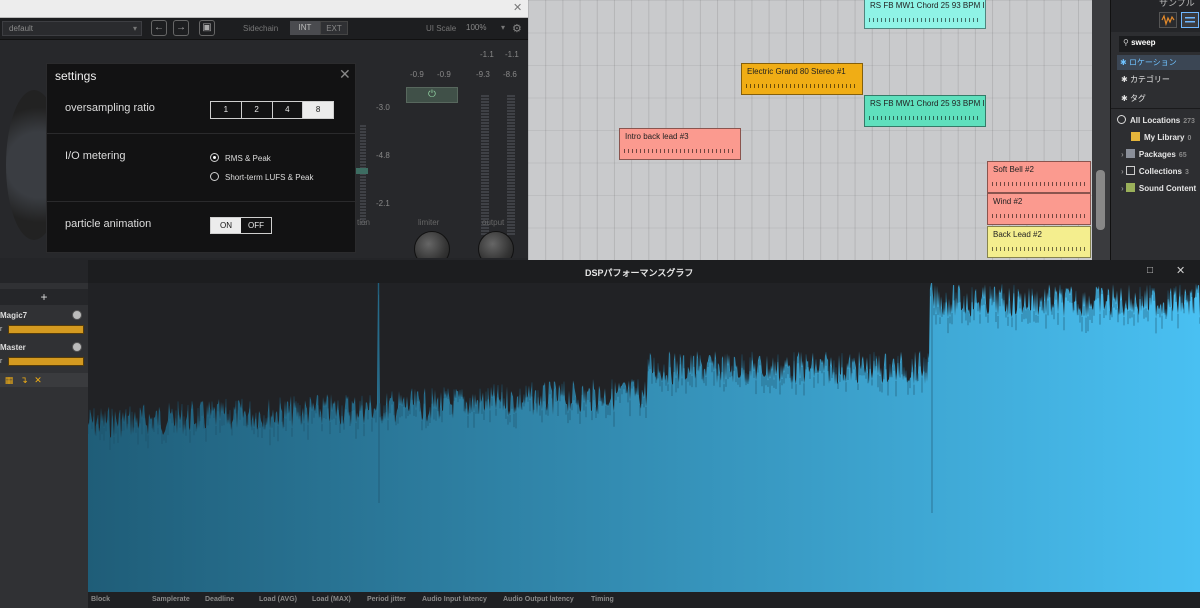 The height and width of the screenshot is (608, 1200). Describe the element at coordinates (1168, 20) in the screenshot. I see `sample-view-icon` at that location.